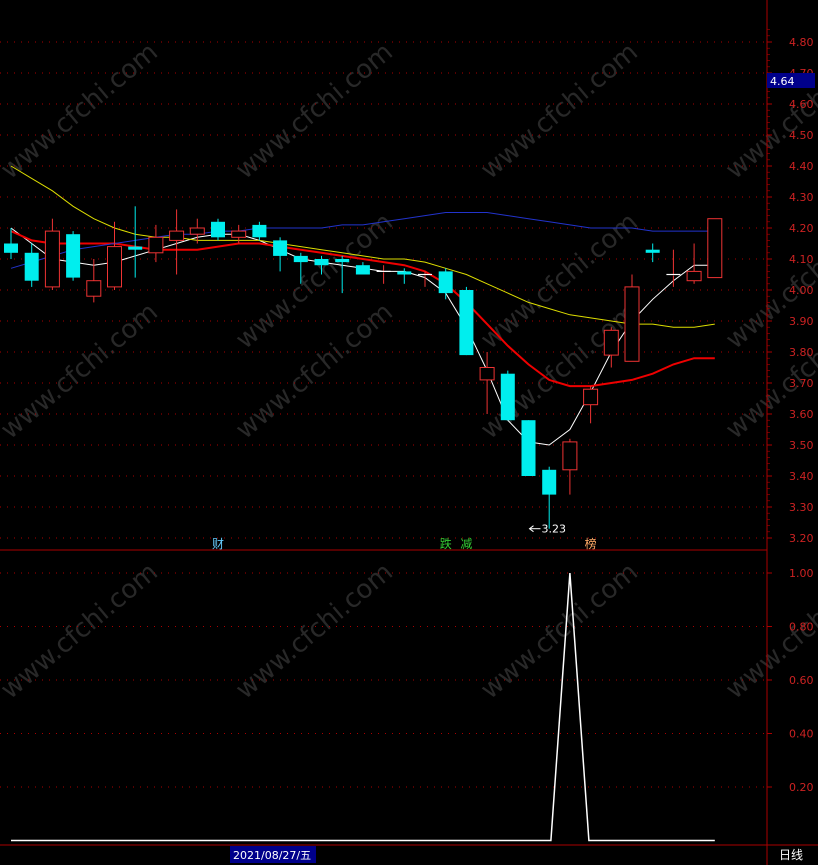 The height and width of the screenshot is (865, 818). I want to click on period-label: 日线, so click(791, 855).